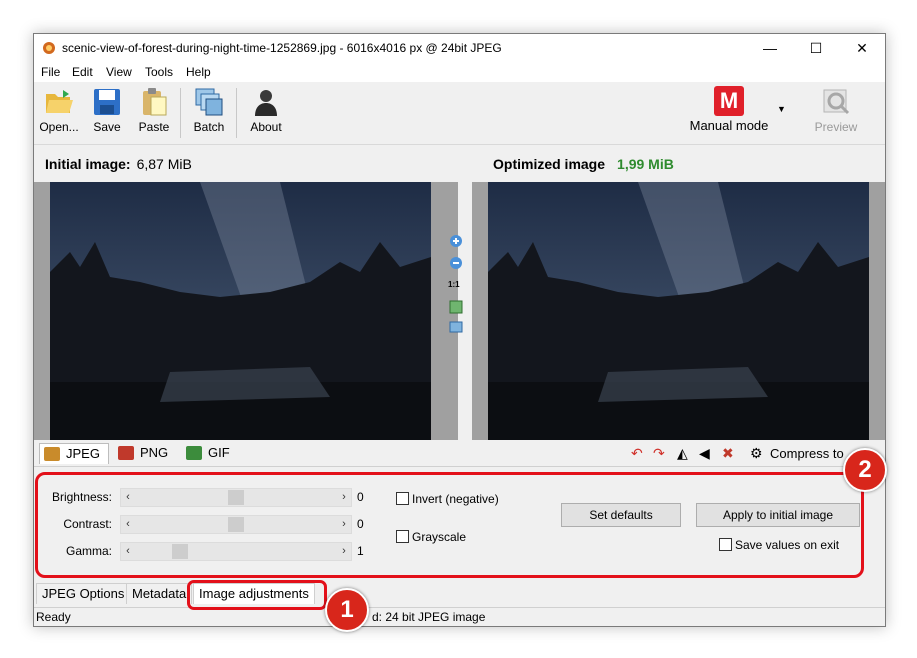 The width and height of the screenshot is (917, 658). I want to click on zoom-in-icon, so click(456, 241).